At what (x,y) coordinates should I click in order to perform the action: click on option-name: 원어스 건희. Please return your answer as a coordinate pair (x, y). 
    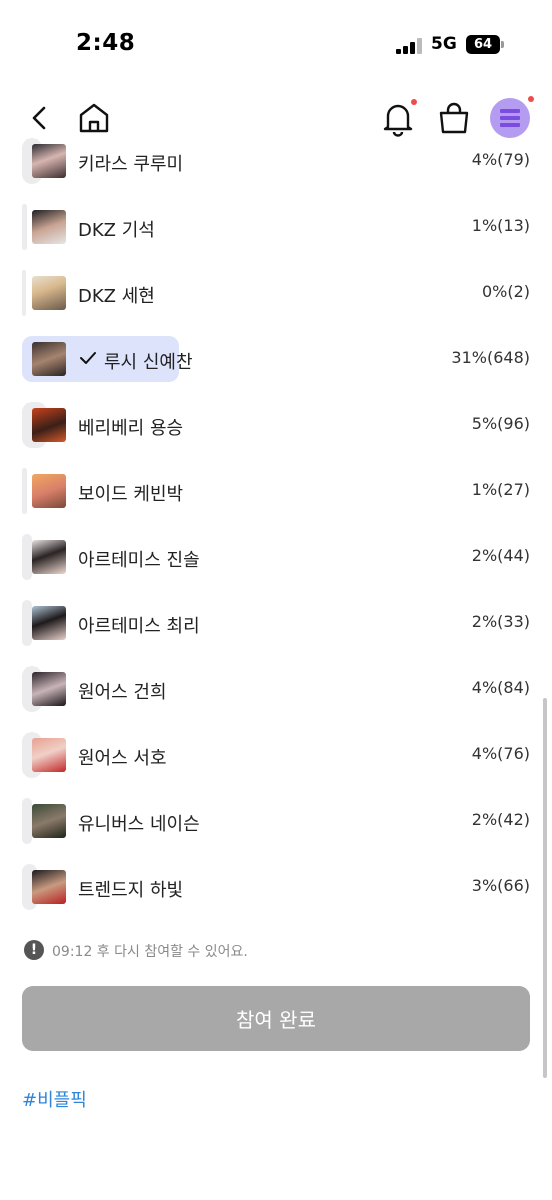
    Looking at the image, I should click on (122, 692).